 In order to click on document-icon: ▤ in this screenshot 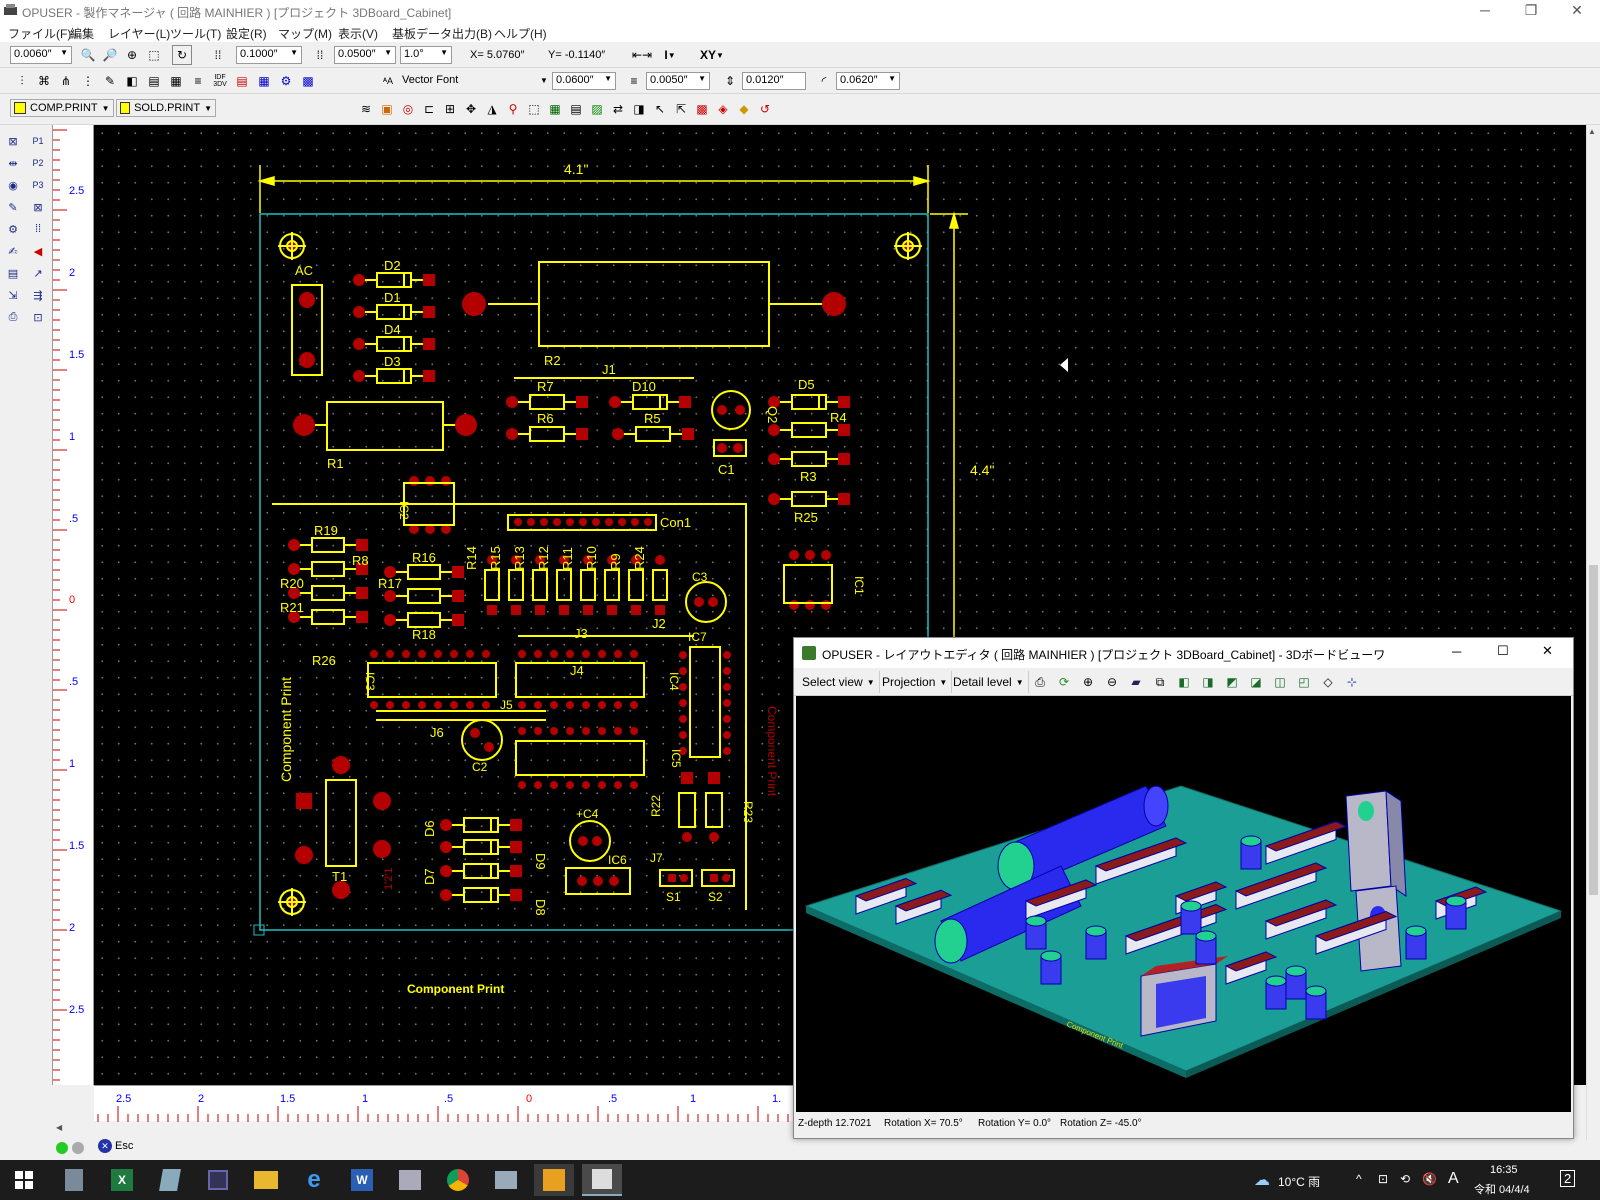, I will do `click(576, 109)`.